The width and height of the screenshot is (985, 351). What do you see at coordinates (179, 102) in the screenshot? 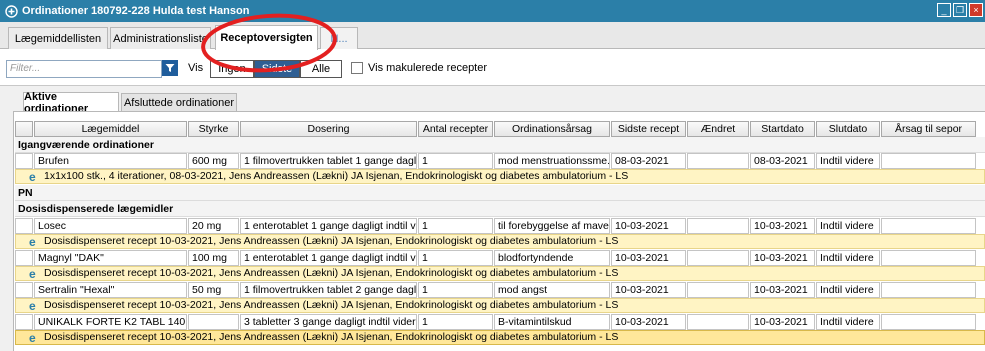
I see `subtab-afsluttede: Afsluttede ordinationer` at bounding box center [179, 102].